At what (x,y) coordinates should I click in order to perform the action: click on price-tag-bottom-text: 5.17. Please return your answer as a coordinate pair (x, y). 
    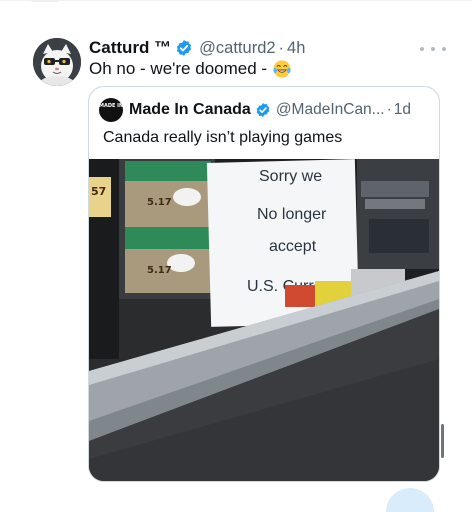
    Looking at the image, I should click on (159, 270).